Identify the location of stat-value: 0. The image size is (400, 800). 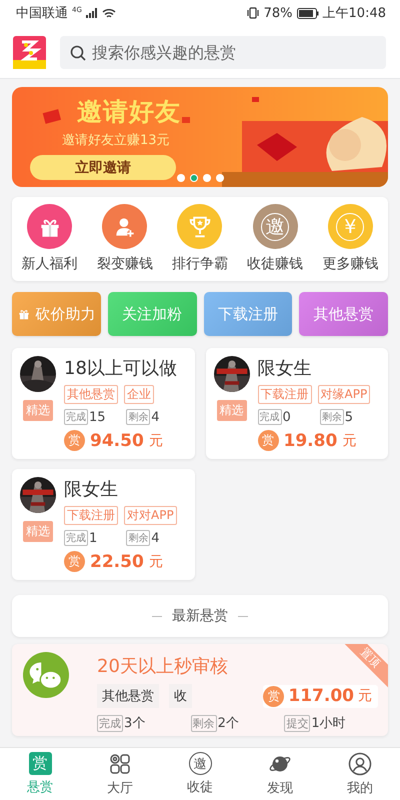
(286, 417).